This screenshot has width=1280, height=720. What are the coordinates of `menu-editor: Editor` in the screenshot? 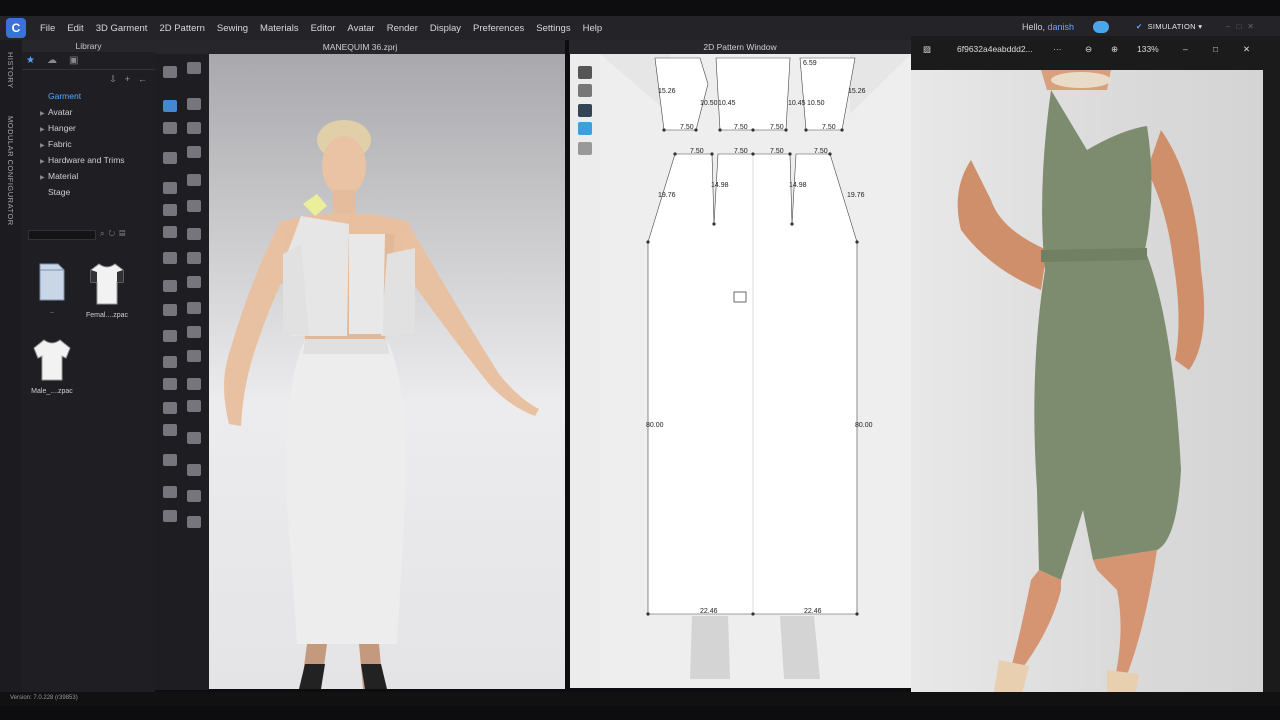 It's located at (323, 28).